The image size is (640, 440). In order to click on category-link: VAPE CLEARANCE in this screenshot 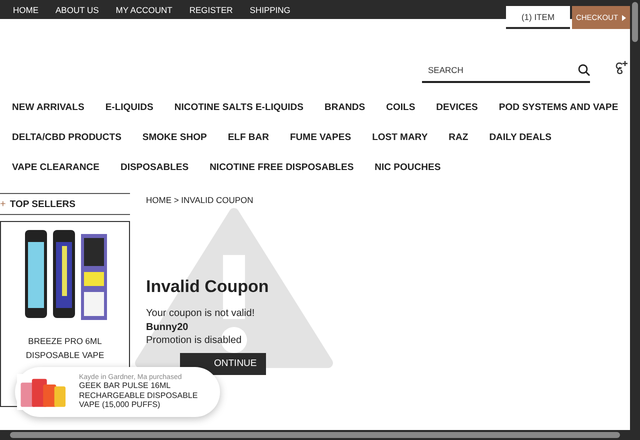, I will do `click(56, 168)`.